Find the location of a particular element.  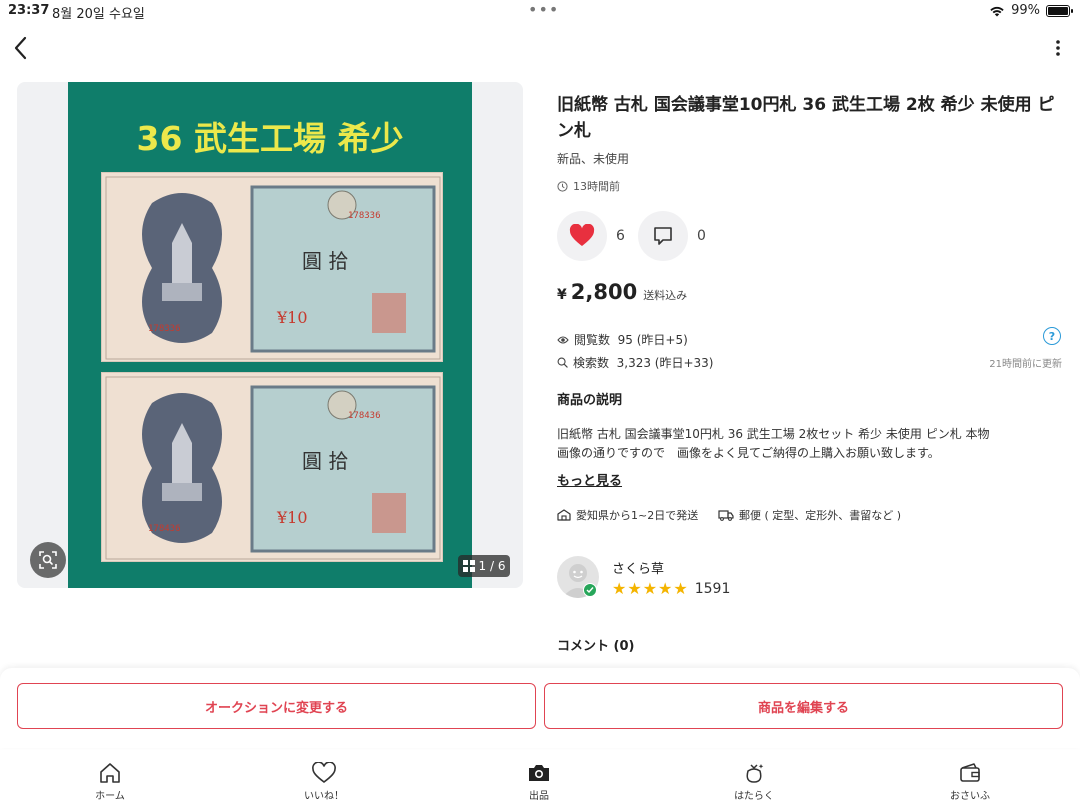

seller-rating: ★ ★ ★ ★ ★ 1591 is located at coordinates (671, 588).